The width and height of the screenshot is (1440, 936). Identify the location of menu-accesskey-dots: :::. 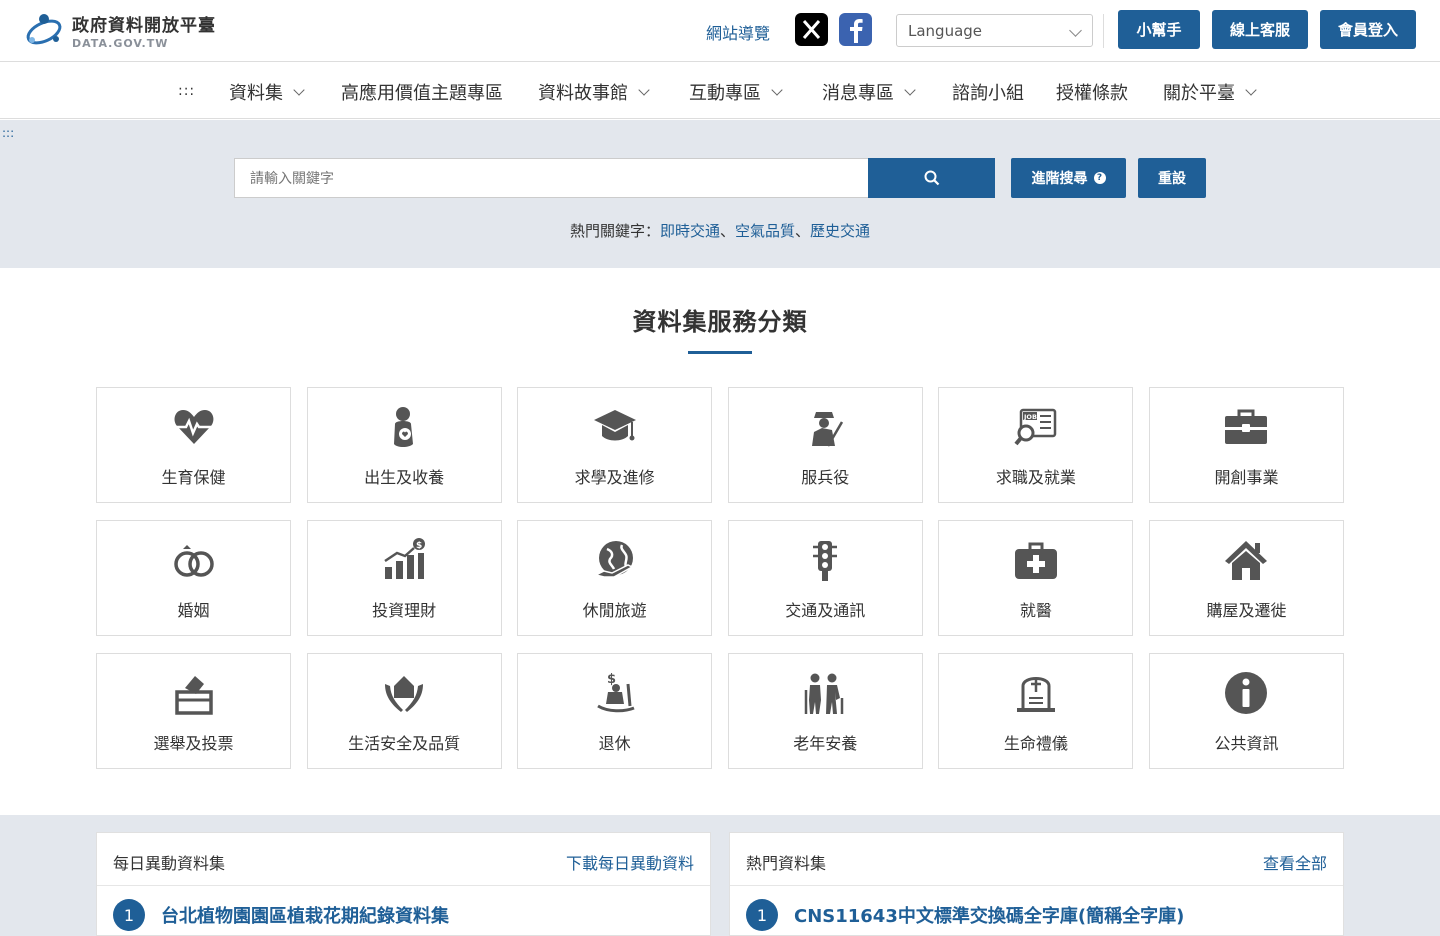
(186, 91).